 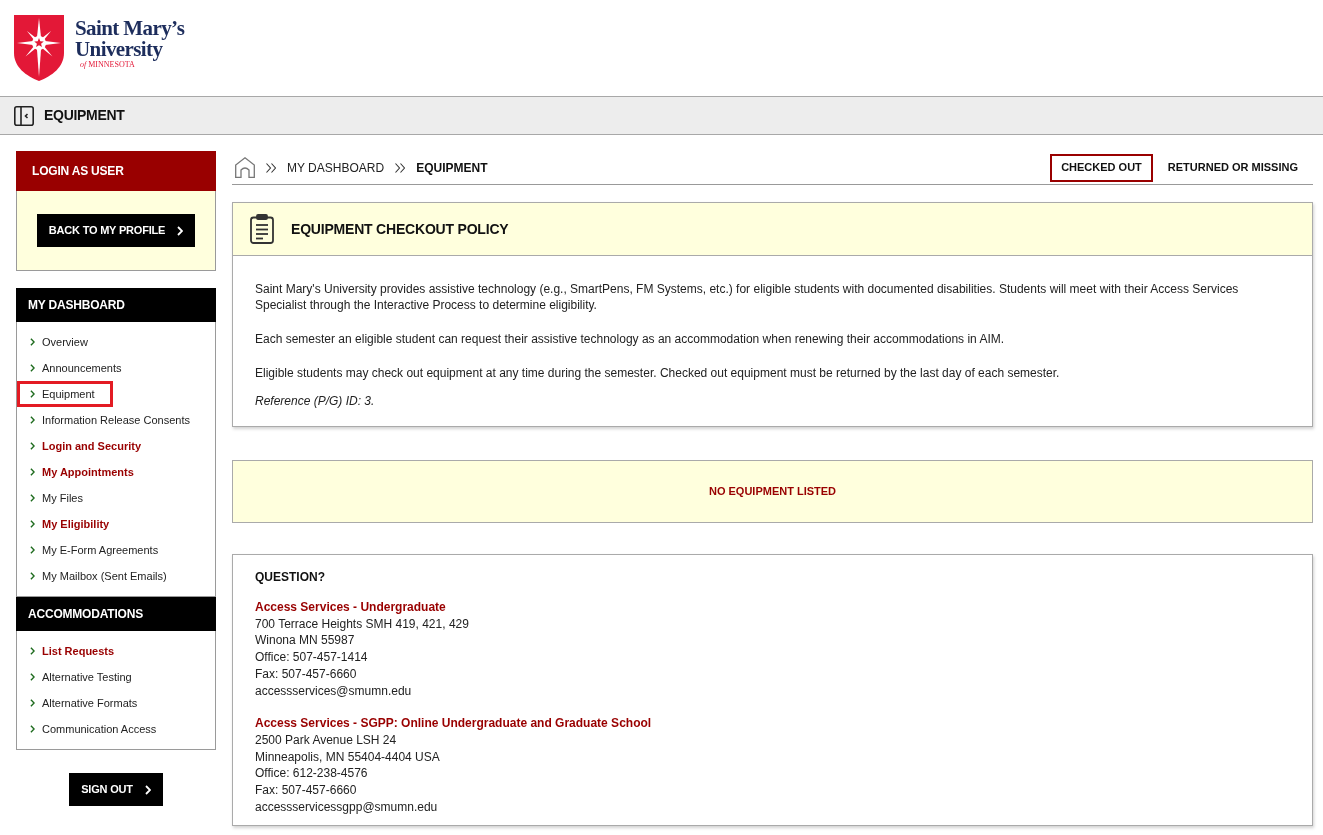 What do you see at coordinates (1101, 167) in the screenshot?
I see `tab: CHECKED OUT` at bounding box center [1101, 167].